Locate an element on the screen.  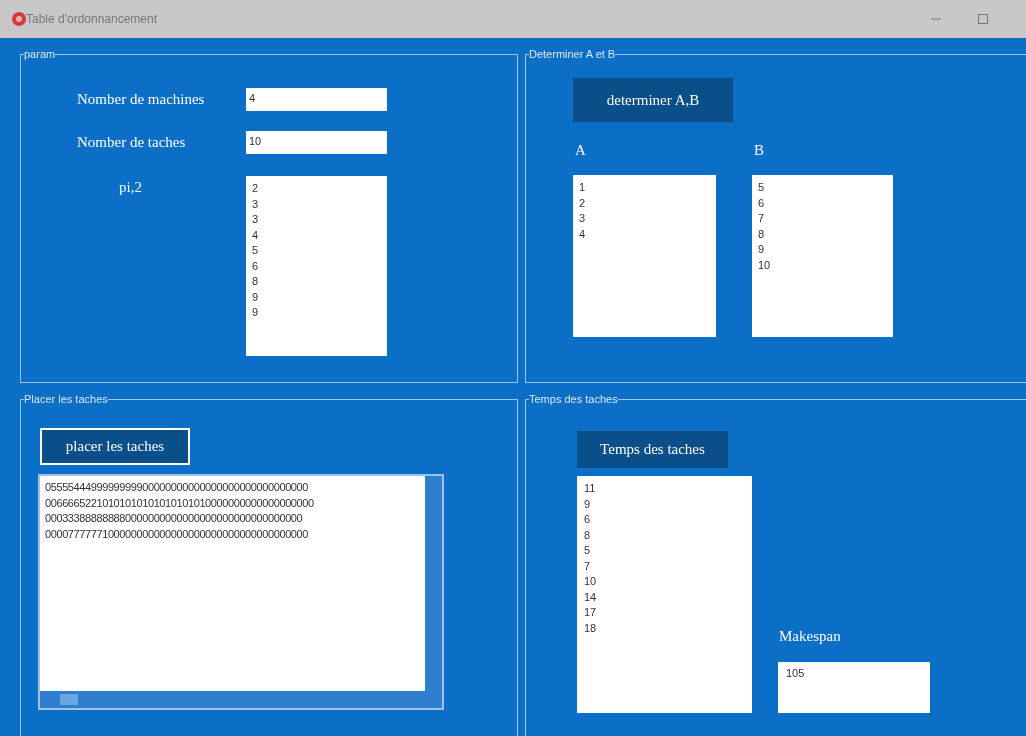
list-box: 5 6 7 8 9 10 is located at coordinates (822, 256).